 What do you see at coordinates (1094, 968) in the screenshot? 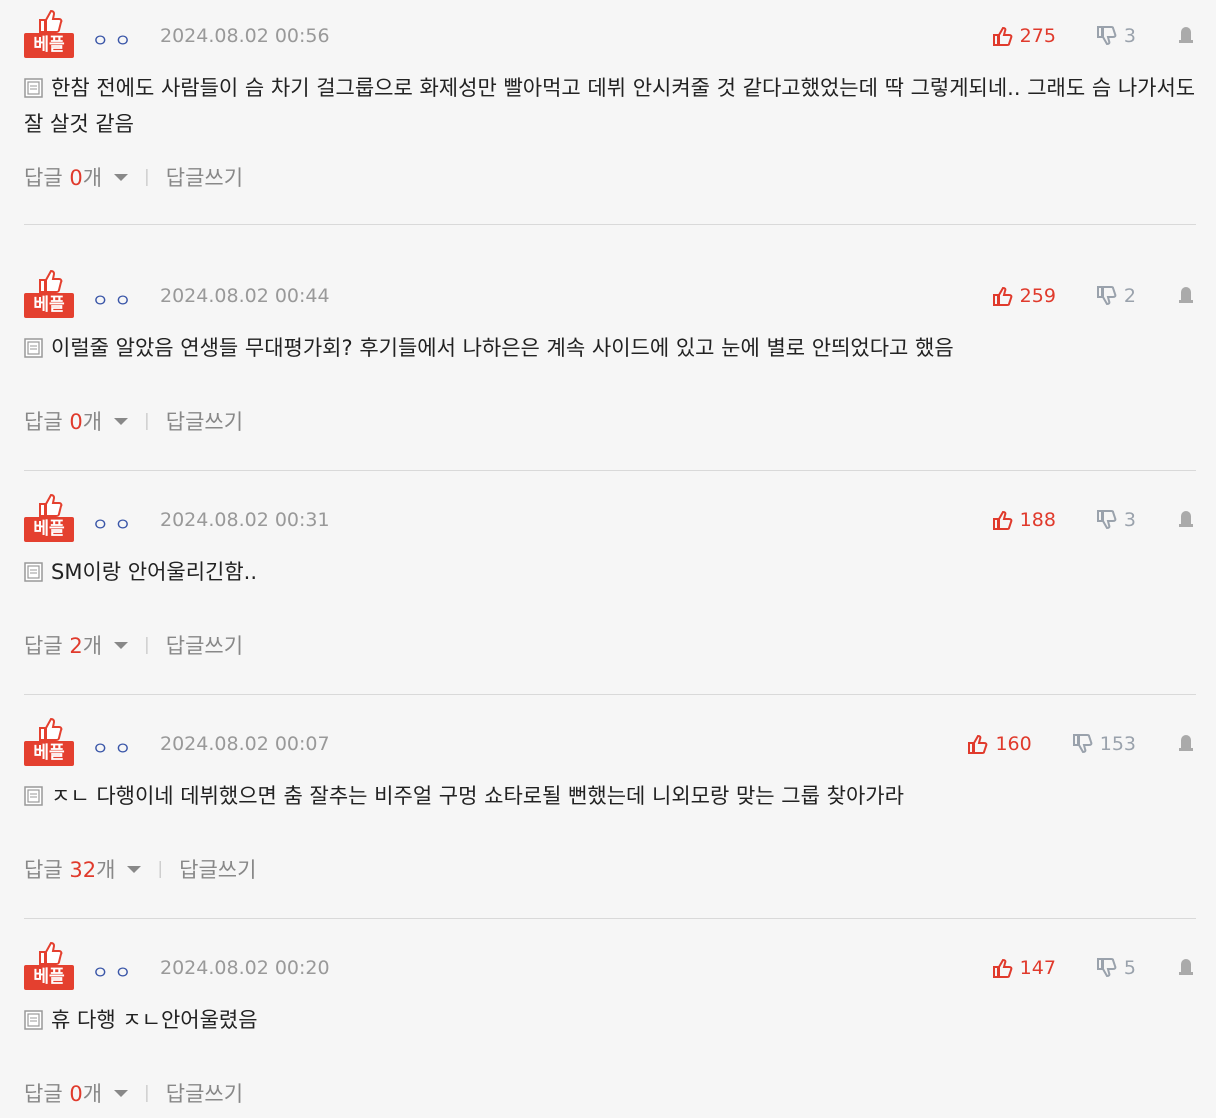
I see `vote-bar: 147 5` at bounding box center [1094, 968].